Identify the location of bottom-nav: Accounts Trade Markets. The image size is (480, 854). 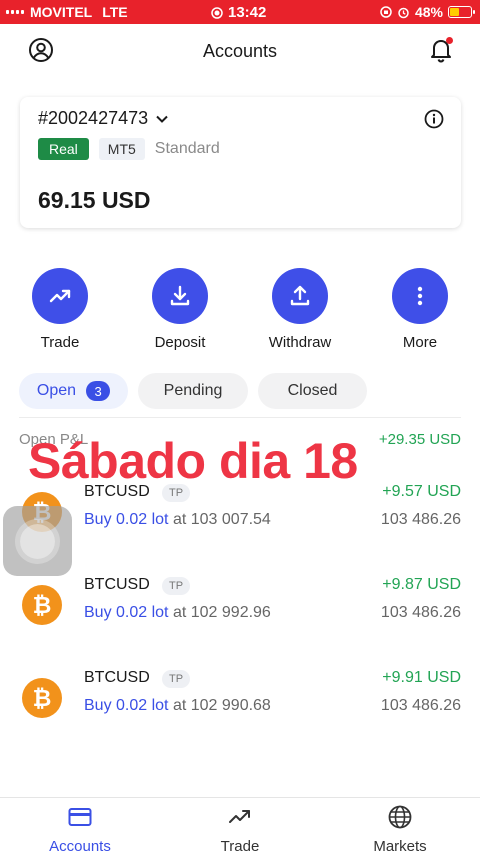
(240, 825).